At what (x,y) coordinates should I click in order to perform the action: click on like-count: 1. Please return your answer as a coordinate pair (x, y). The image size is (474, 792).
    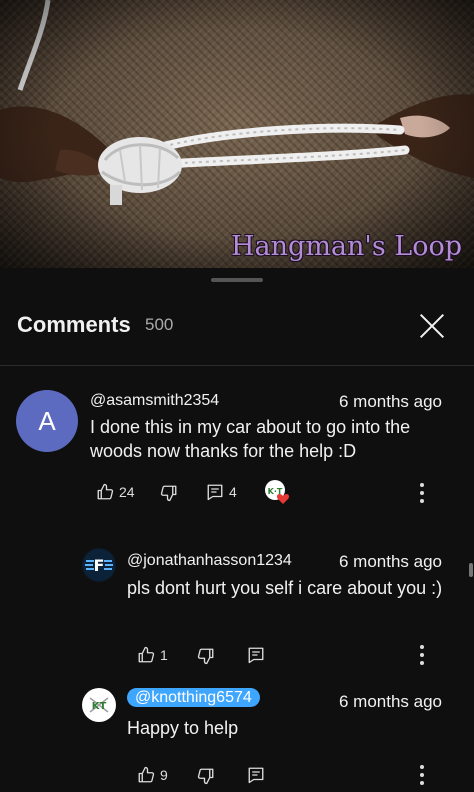
    Looking at the image, I should click on (164, 655).